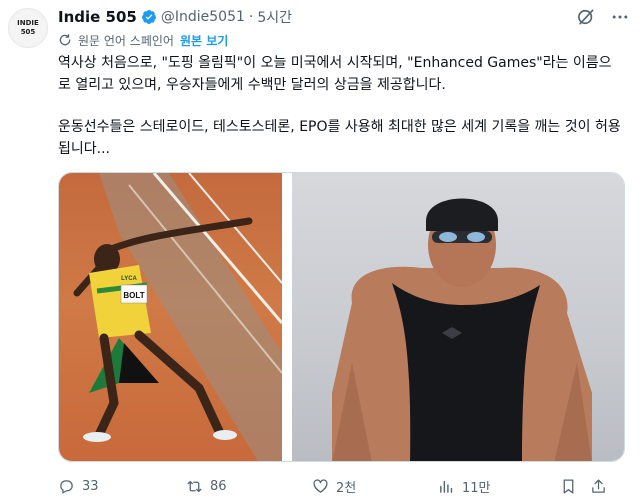  What do you see at coordinates (129, 279) in the screenshot?
I see `sponsor-text: LYCA` at bounding box center [129, 279].